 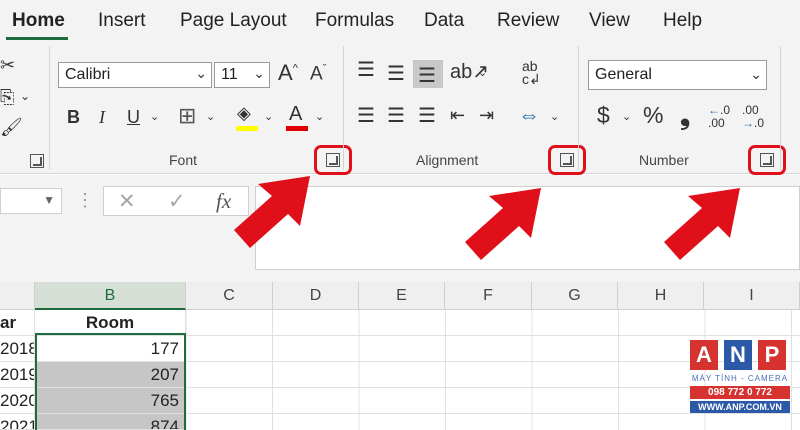 What do you see at coordinates (272, 212) in the screenshot?
I see `arrow-font-launcher` at bounding box center [272, 212].